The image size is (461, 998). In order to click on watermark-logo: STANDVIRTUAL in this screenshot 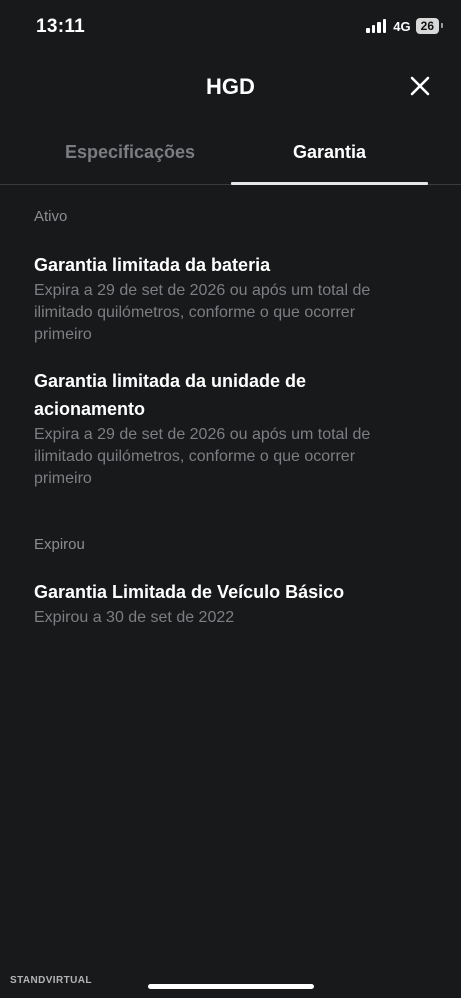, I will do `click(51, 980)`.